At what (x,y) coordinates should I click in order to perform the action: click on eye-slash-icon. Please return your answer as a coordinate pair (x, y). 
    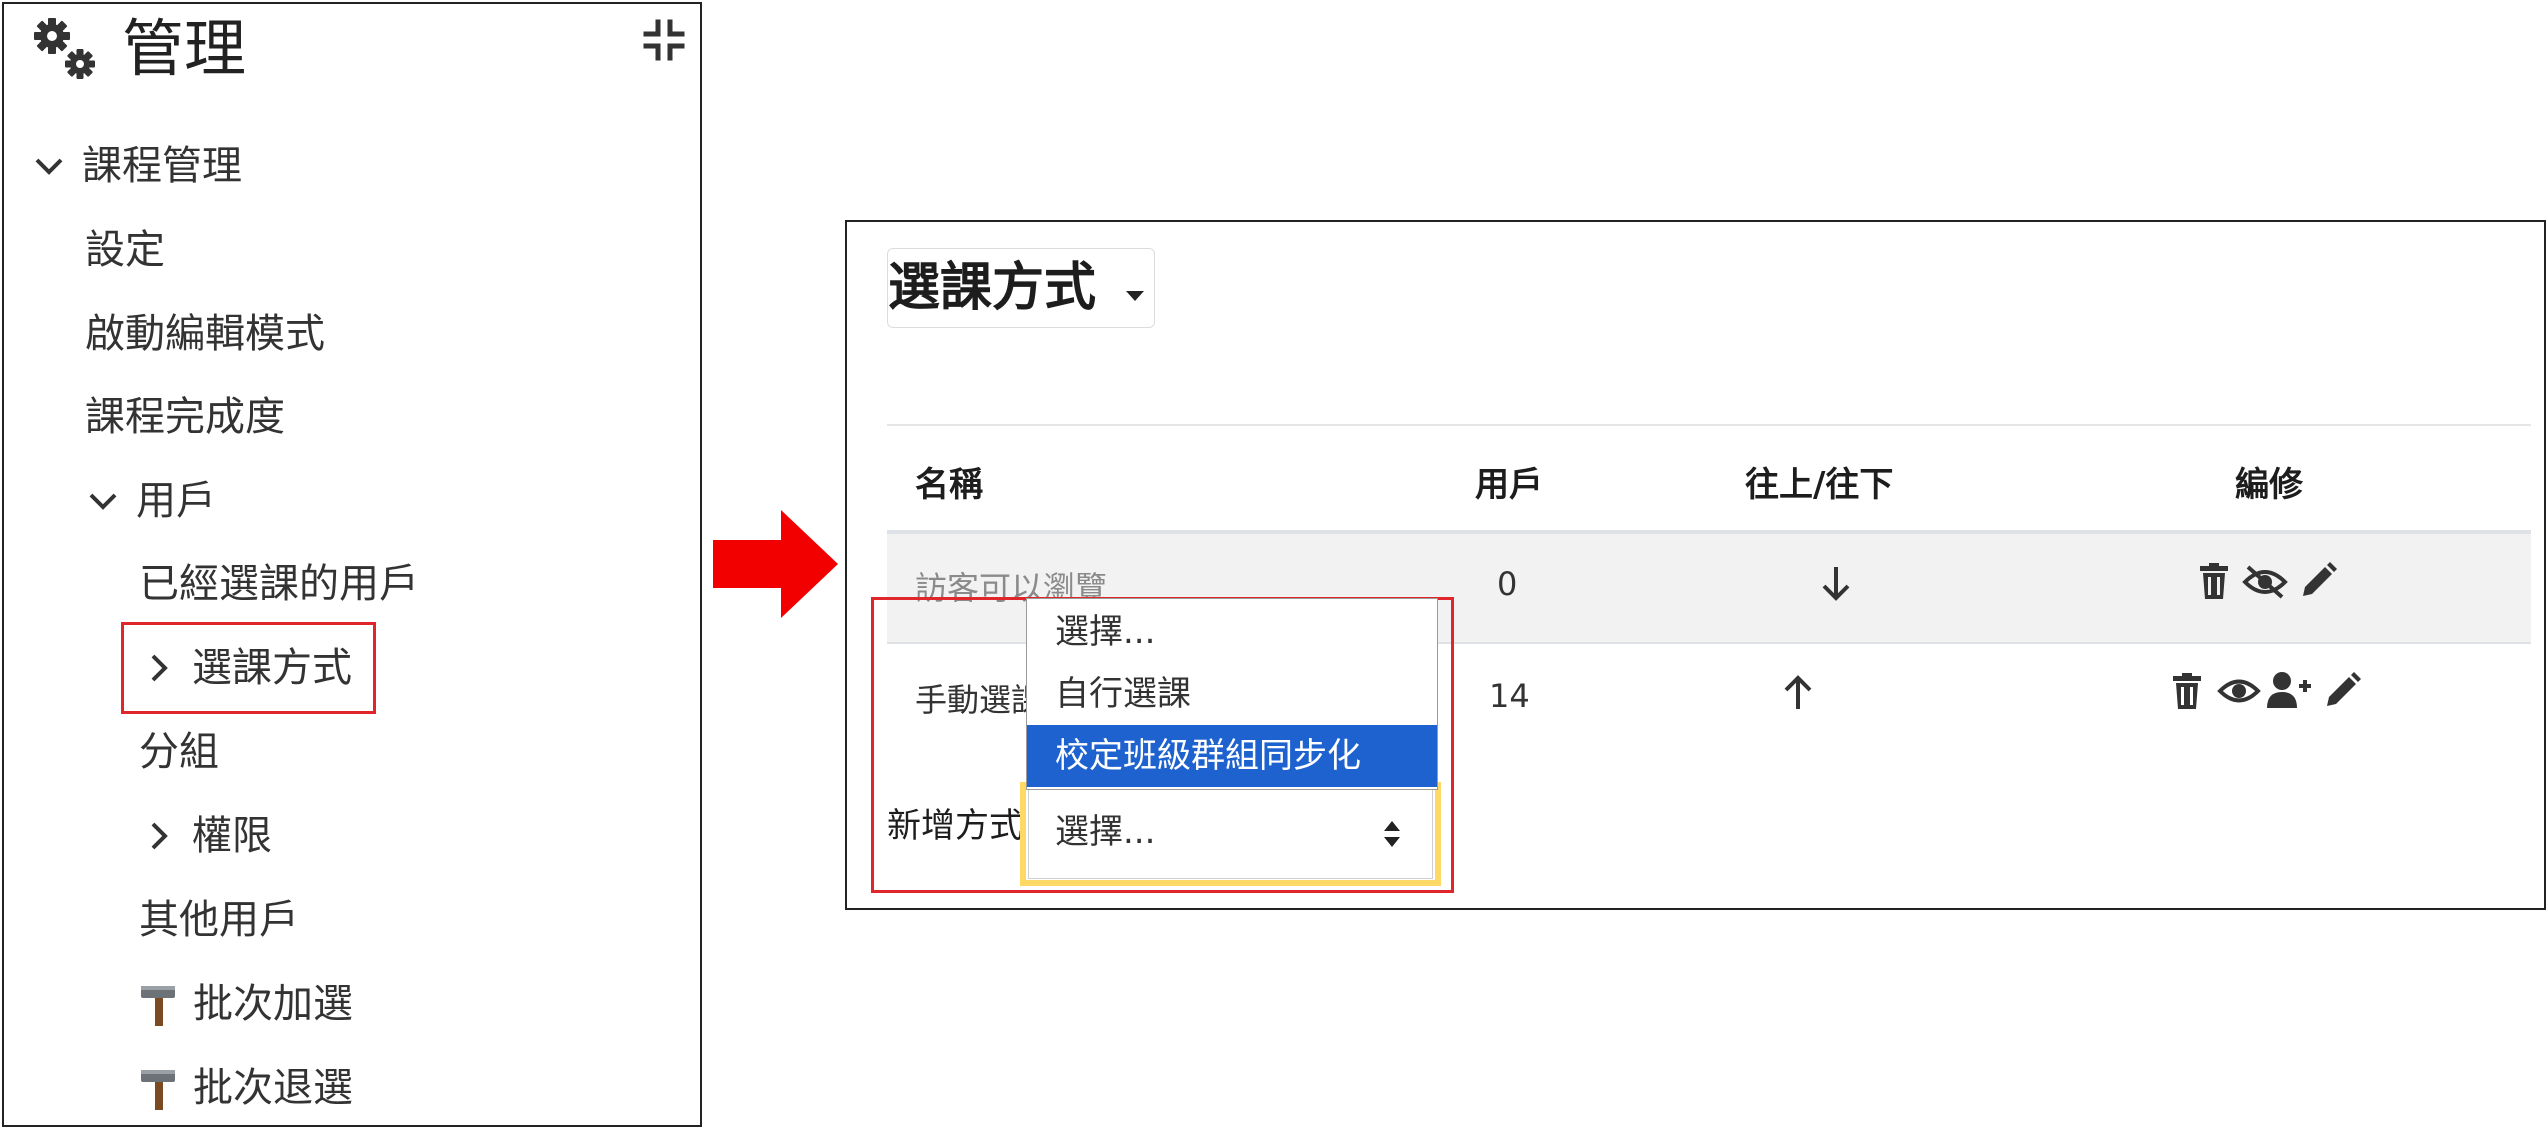
    Looking at the image, I should click on (2265, 582).